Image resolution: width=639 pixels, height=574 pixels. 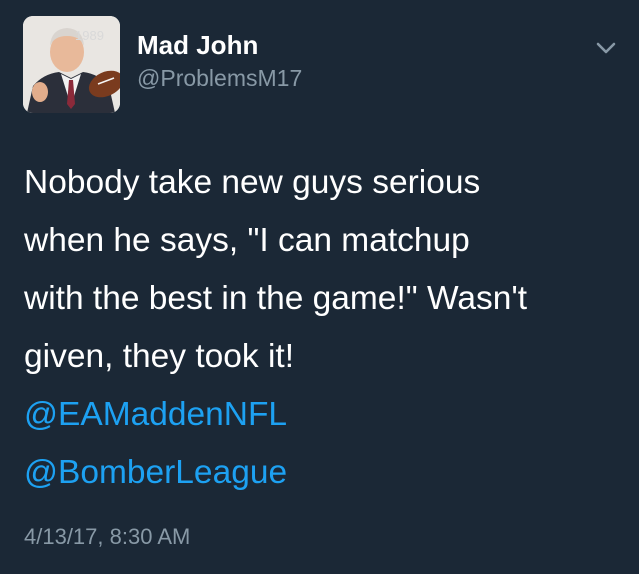 I want to click on tweet-text-line: with the best in the game!" Wasn't, so click(x=276, y=298).